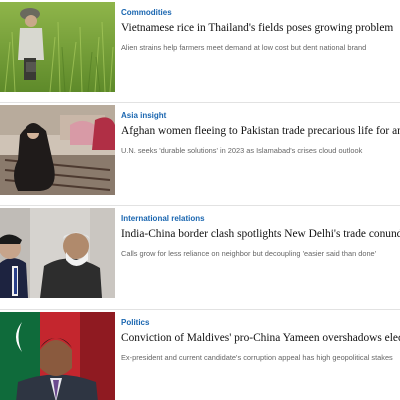 This screenshot has width=400, height=400. Describe the element at coordinates (260, 13) in the screenshot. I see `article-category: Commodities` at that location.